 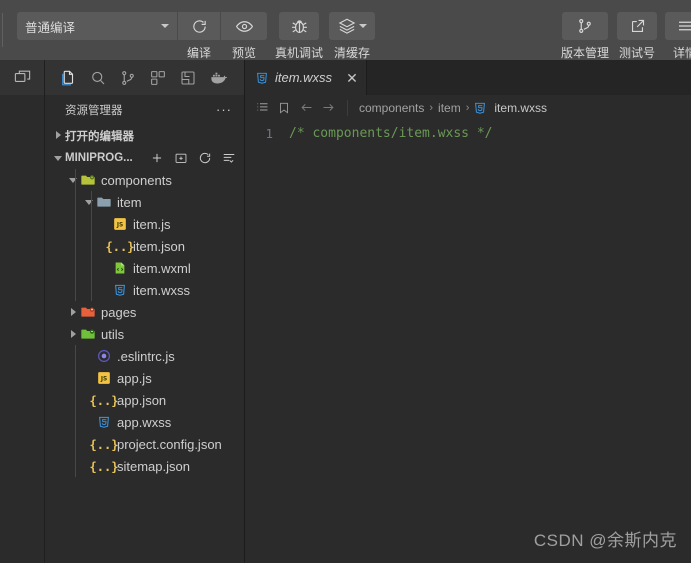 I want to click on activitybar-item-search, so click(x=98, y=78).